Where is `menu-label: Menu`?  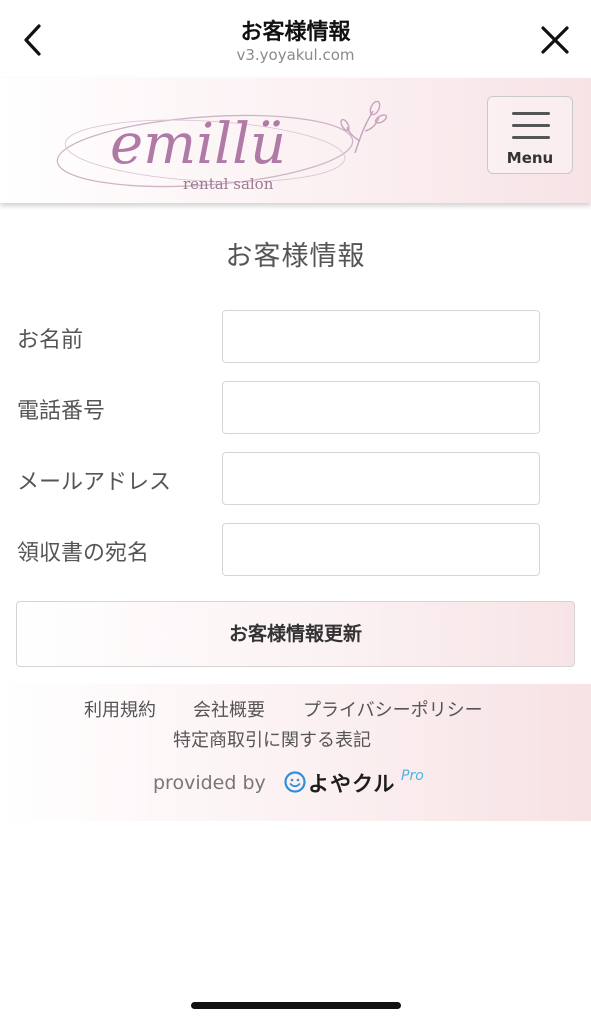 menu-label: Menu is located at coordinates (530, 158).